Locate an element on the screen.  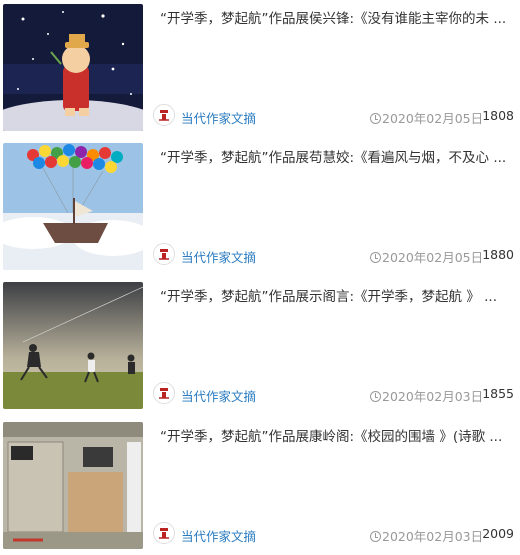
kids-kite-field-image is located at coordinates (73, 345).